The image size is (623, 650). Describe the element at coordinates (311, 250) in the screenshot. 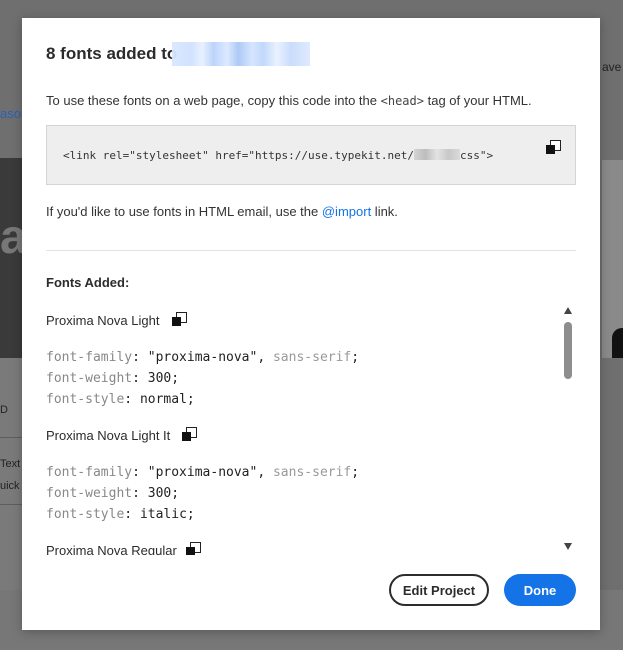

I see `section-divider` at that location.